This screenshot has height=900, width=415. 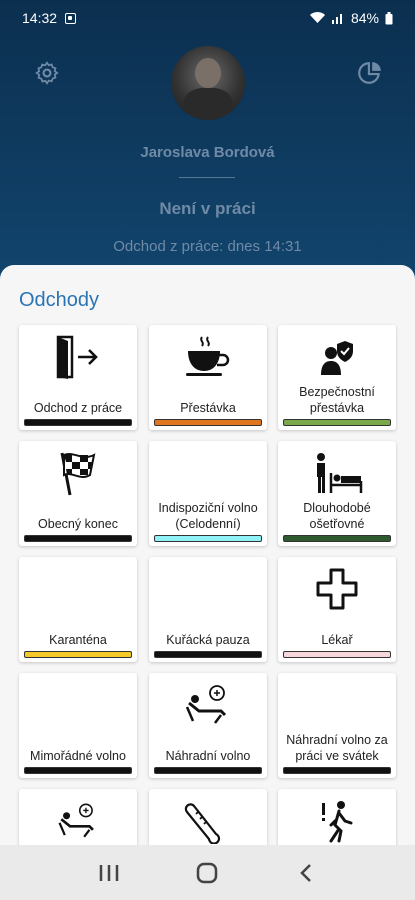 I want to click on section-title: Odchody, so click(x=59, y=300).